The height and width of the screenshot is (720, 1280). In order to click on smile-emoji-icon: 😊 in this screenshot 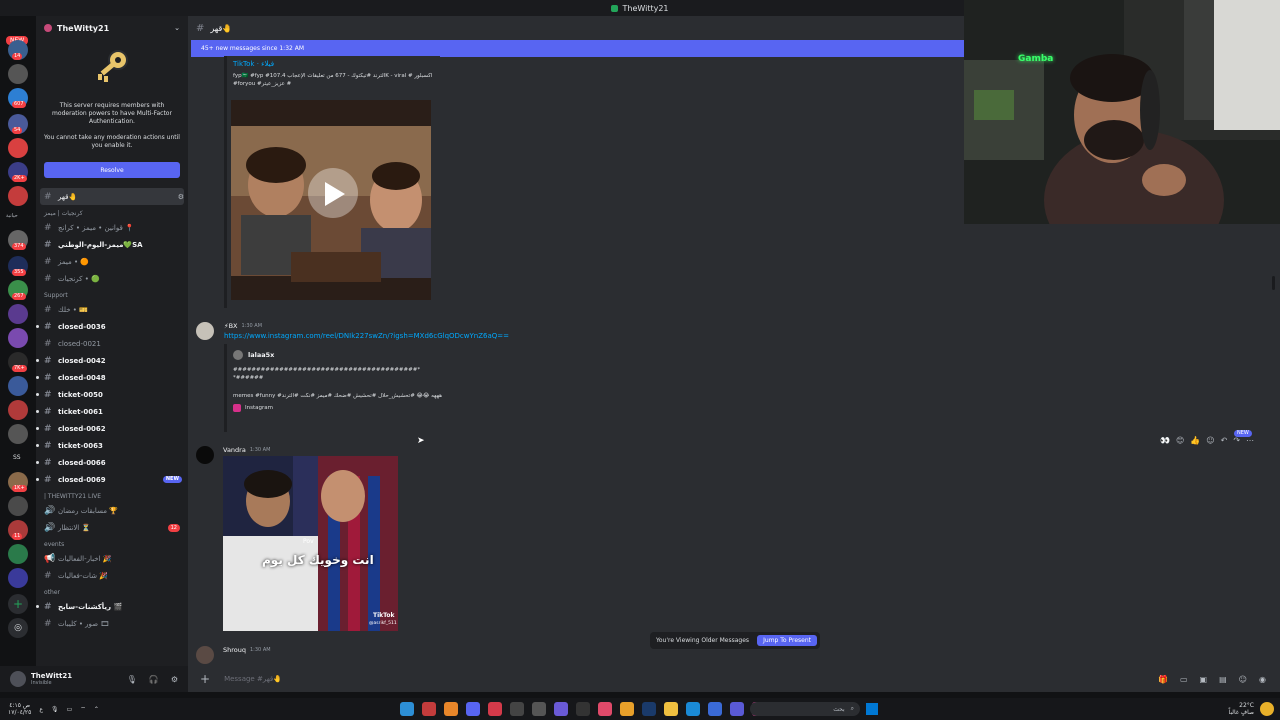, I will do `click(1180, 440)`.